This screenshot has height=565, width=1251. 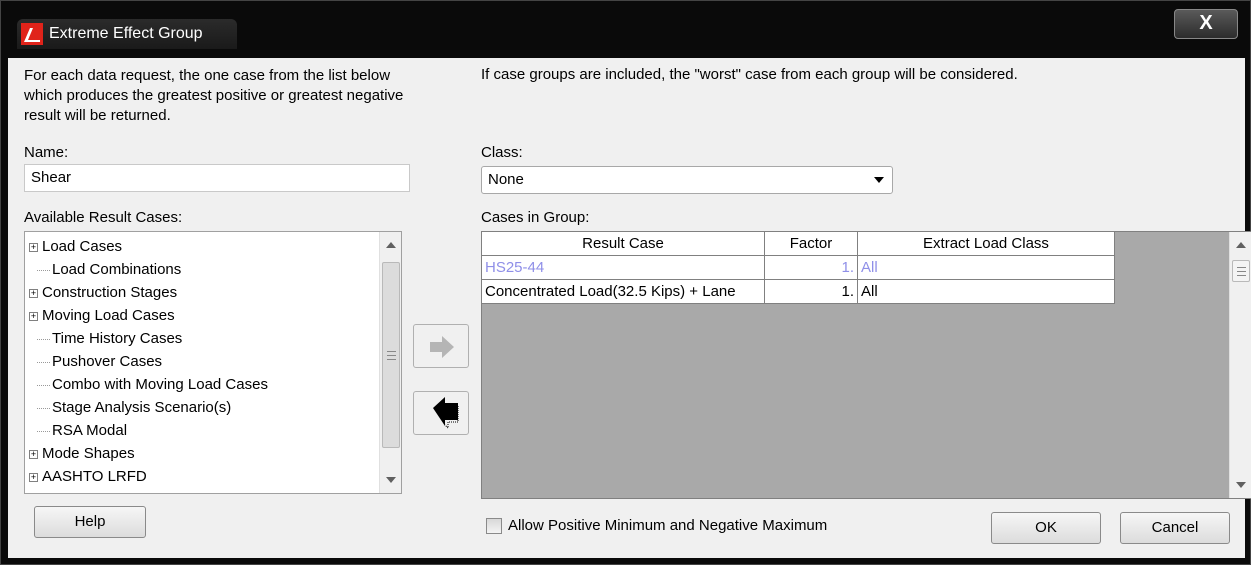 I want to click on add-to-group-button, so click(x=441, y=346).